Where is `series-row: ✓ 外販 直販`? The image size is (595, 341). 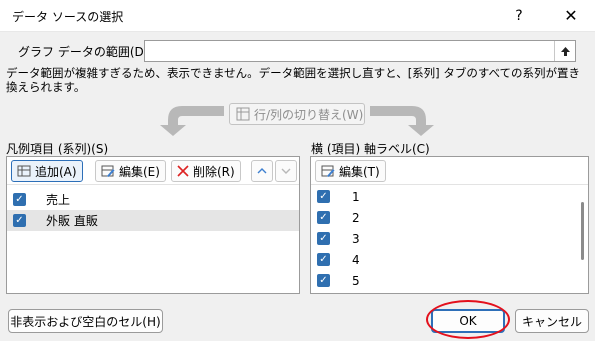 series-row: ✓ 外販 直販 is located at coordinates (153, 220).